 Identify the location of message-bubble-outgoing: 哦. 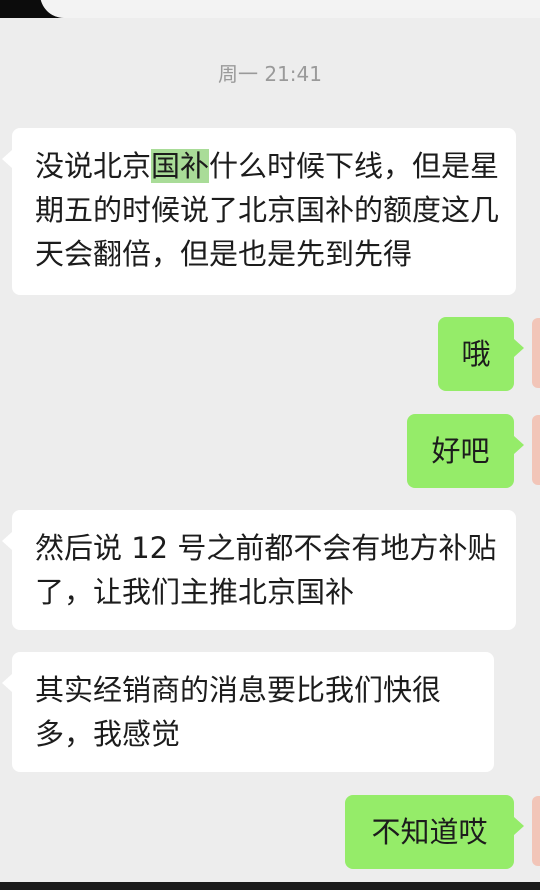
(481, 354).